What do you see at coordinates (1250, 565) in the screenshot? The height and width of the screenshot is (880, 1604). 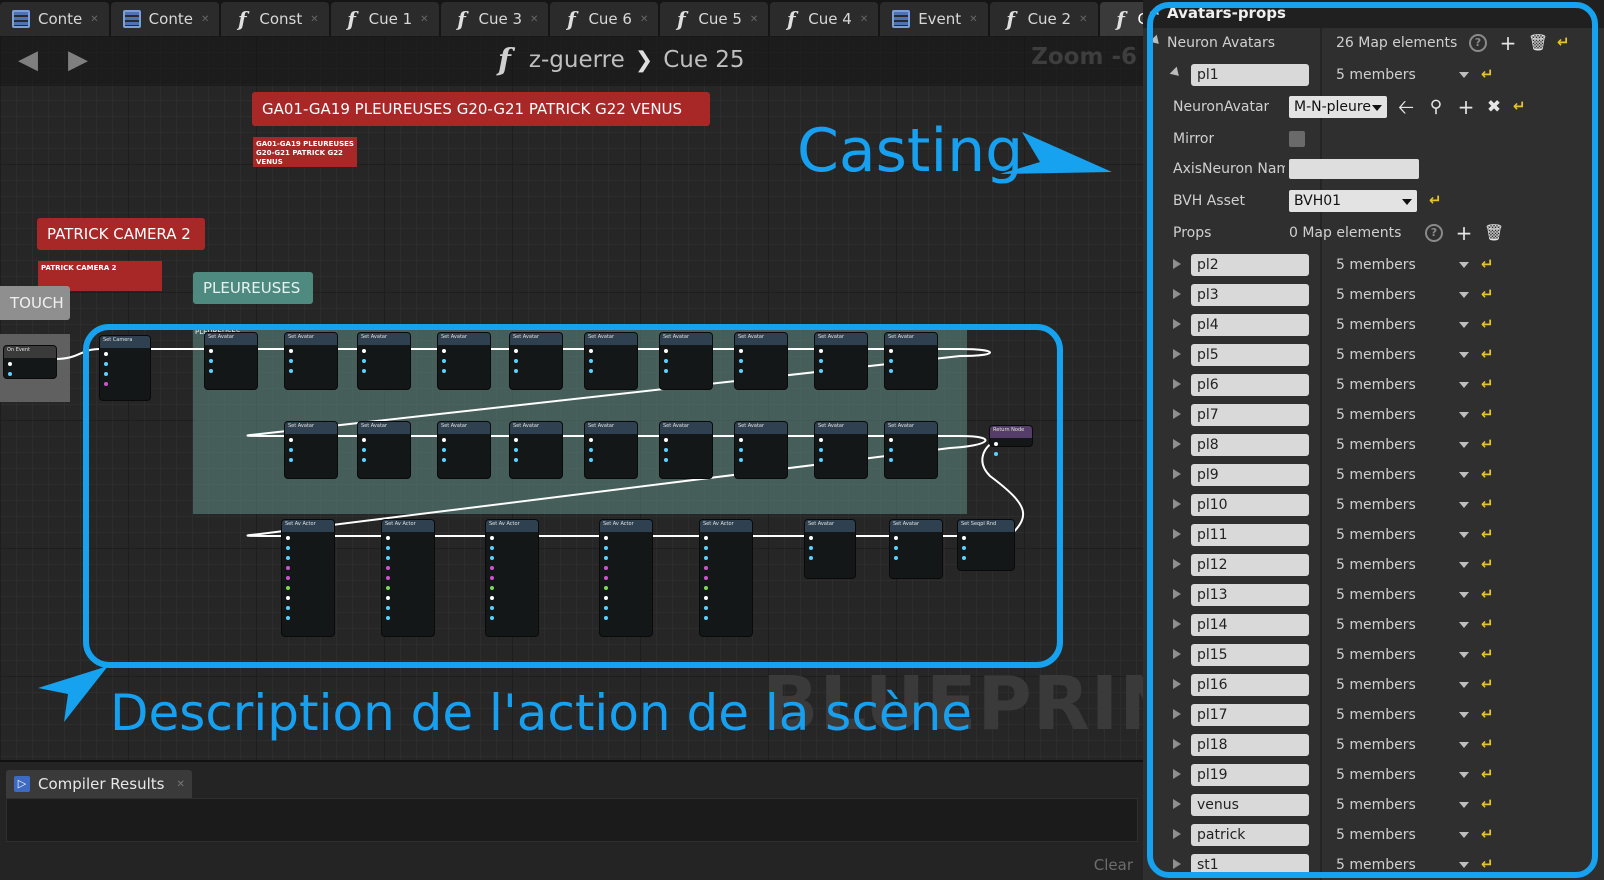 I see `map-key-input: pl12` at bounding box center [1250, 565].